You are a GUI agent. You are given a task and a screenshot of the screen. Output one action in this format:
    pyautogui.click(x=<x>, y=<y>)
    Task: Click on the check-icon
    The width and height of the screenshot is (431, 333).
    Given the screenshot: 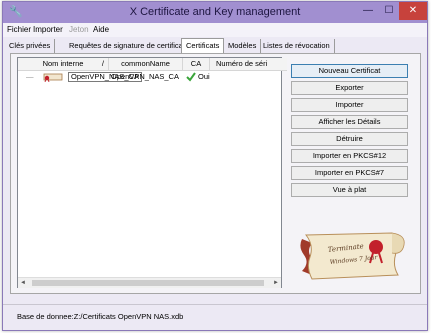 What is the action you would take?
    pyautogui.click(x=191, y=77)
    